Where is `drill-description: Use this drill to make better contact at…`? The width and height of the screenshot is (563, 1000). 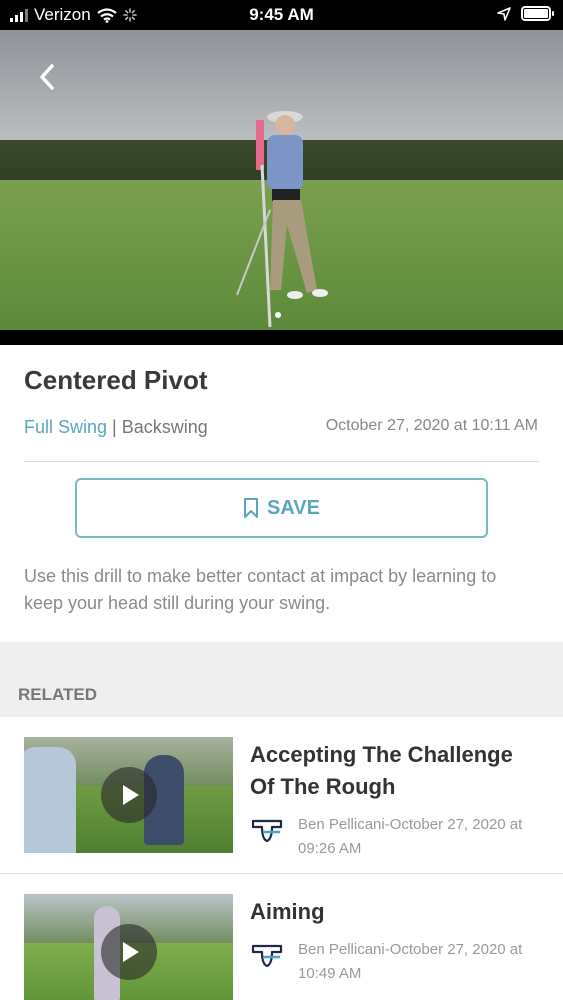
drill-description: Use this drill to make better contact at… is located at coordinates (260, 589).